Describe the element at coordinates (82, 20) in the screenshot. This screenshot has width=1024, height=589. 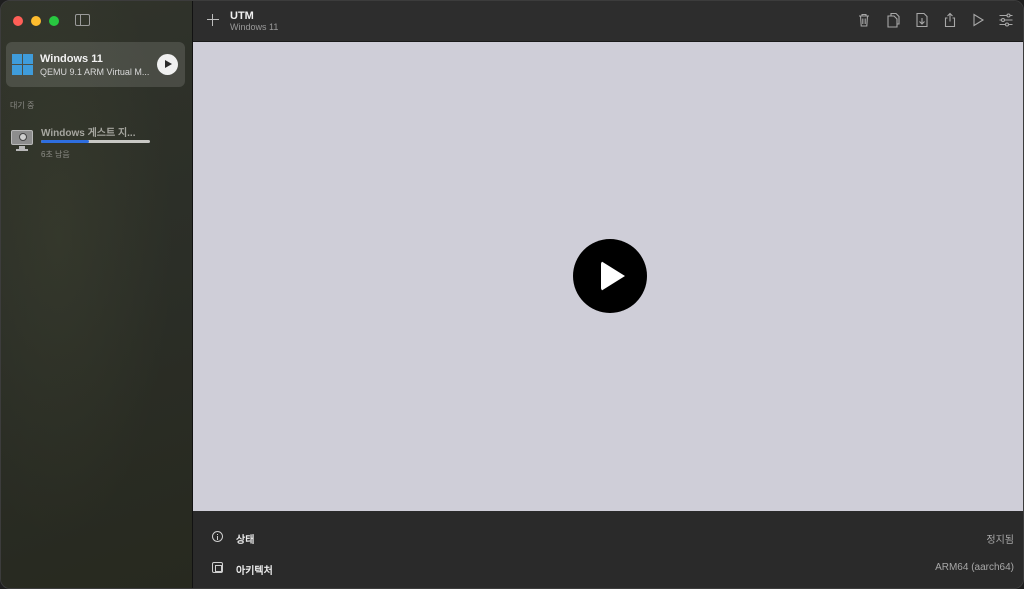
I see `sidebar-toggle-icon` at that location.